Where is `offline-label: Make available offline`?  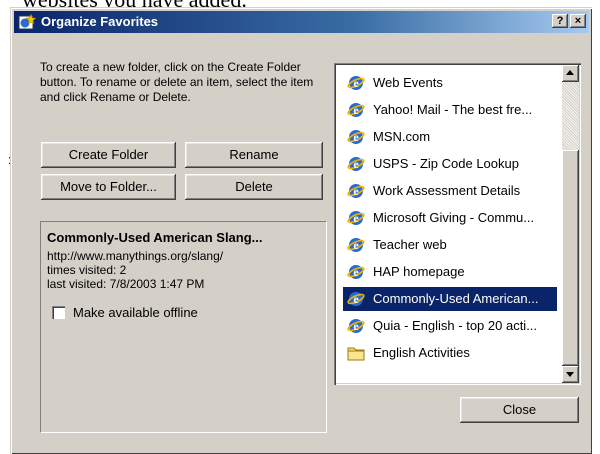
offline-label: Make available offline is located at coordinates (135, 313).